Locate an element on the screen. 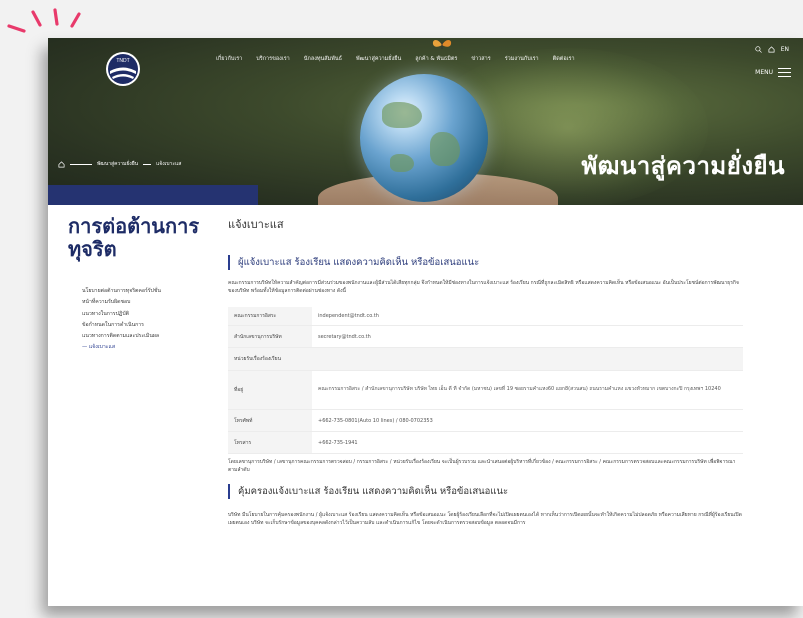  table-row: หน่วยรับเรื่องร้องเรียน is located at coordinates (485, 359).